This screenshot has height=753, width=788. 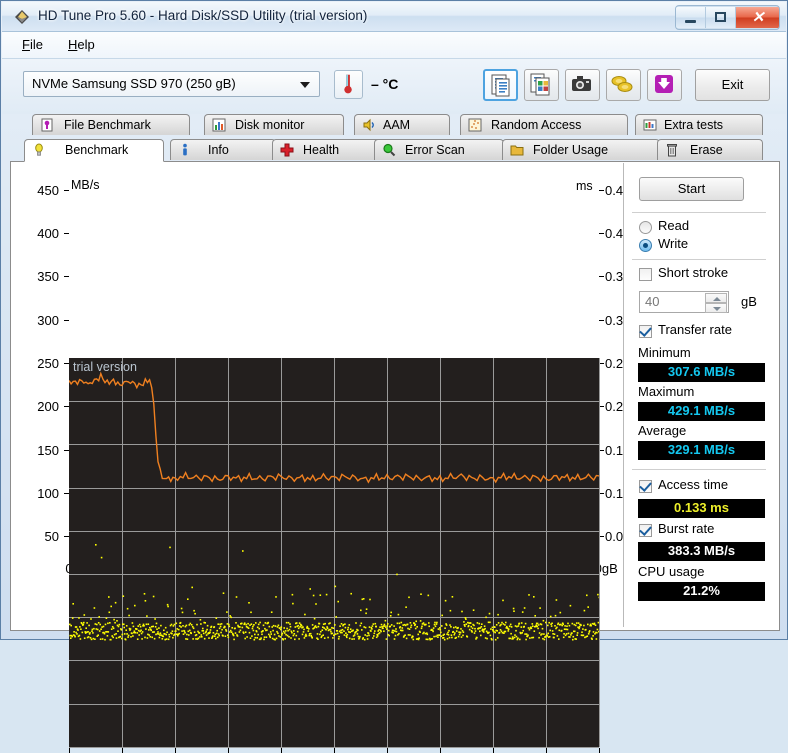 I want to click on radio-read-label: Read, so click(x=674, y=225).